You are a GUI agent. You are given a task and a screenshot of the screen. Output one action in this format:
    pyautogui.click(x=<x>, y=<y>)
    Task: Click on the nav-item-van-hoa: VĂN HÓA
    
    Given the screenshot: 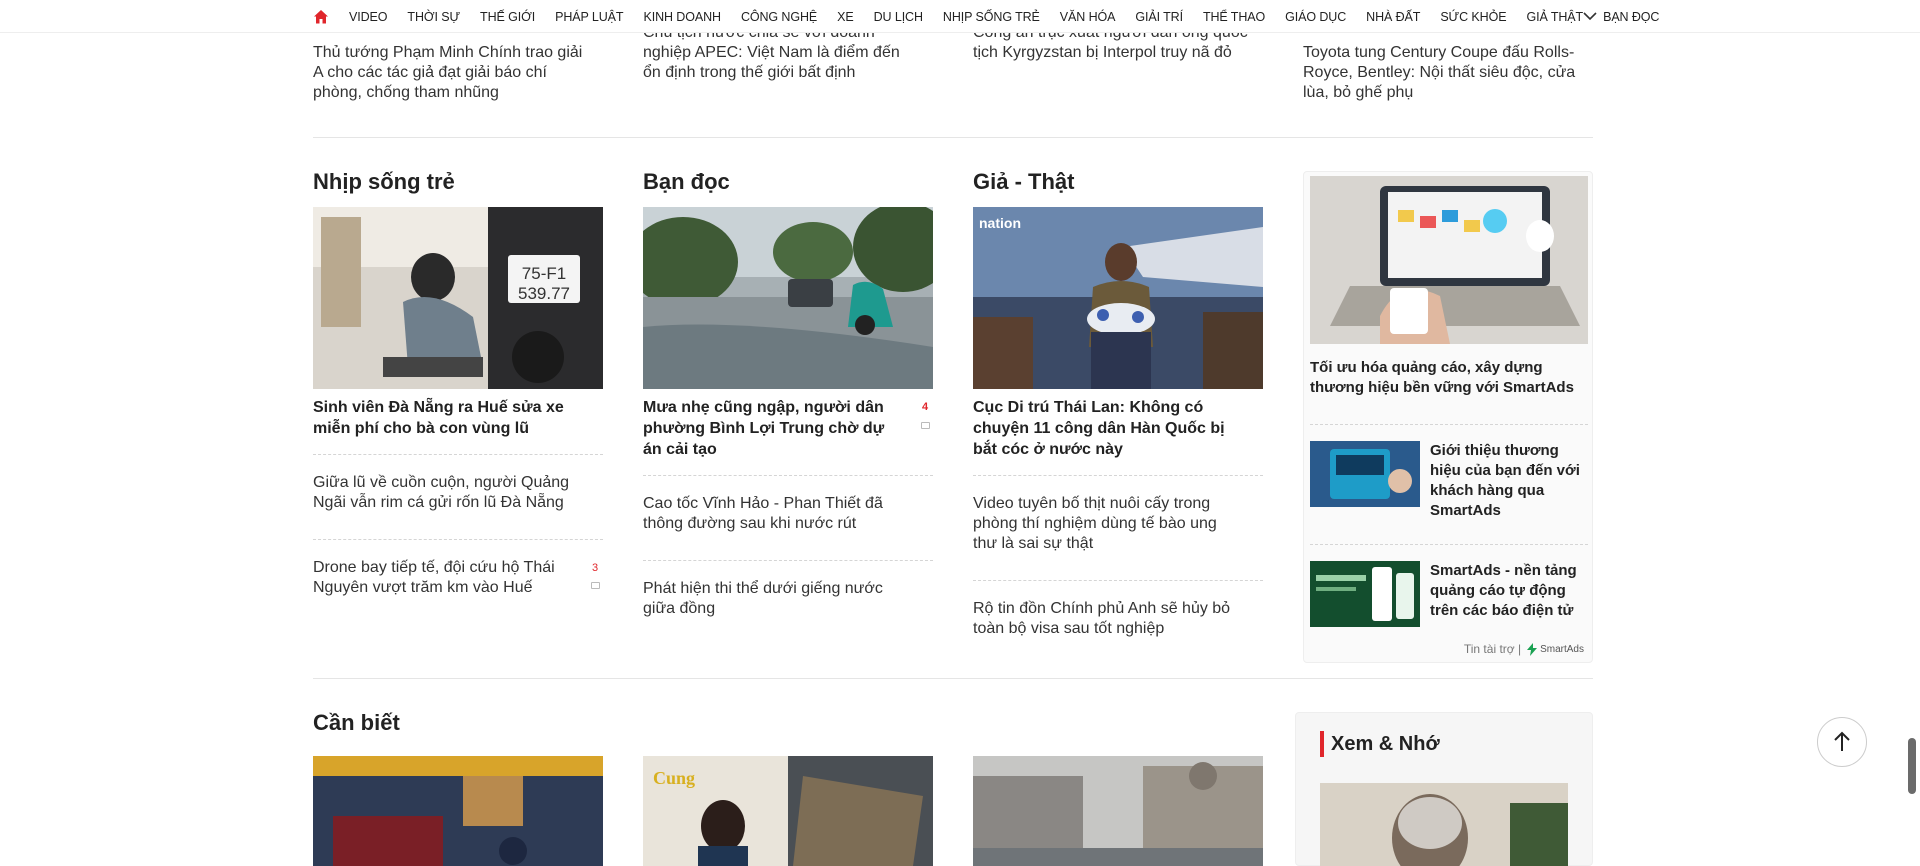 What is the action you would take?
    pyautogui.click(x=1088, y=17)
    